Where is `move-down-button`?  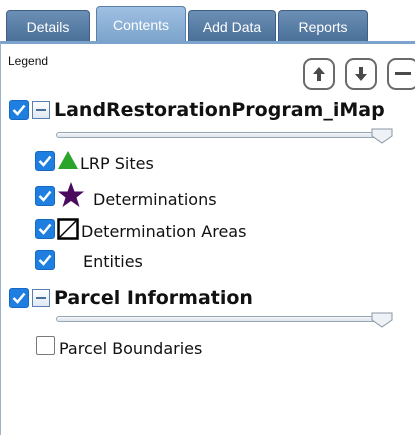
move-down-button is located at coordinates (361, 74).